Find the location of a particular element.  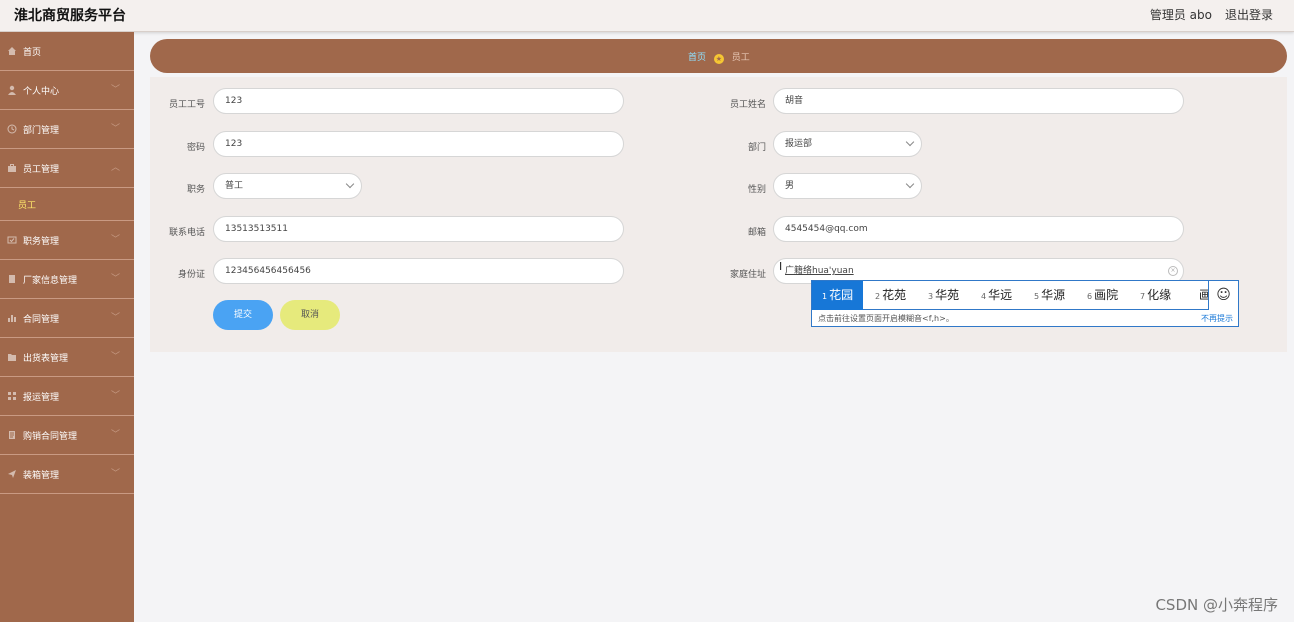

sidebar-item-vendor: 厂家信息管理 ﹀ is located at coordinates (67, 279).